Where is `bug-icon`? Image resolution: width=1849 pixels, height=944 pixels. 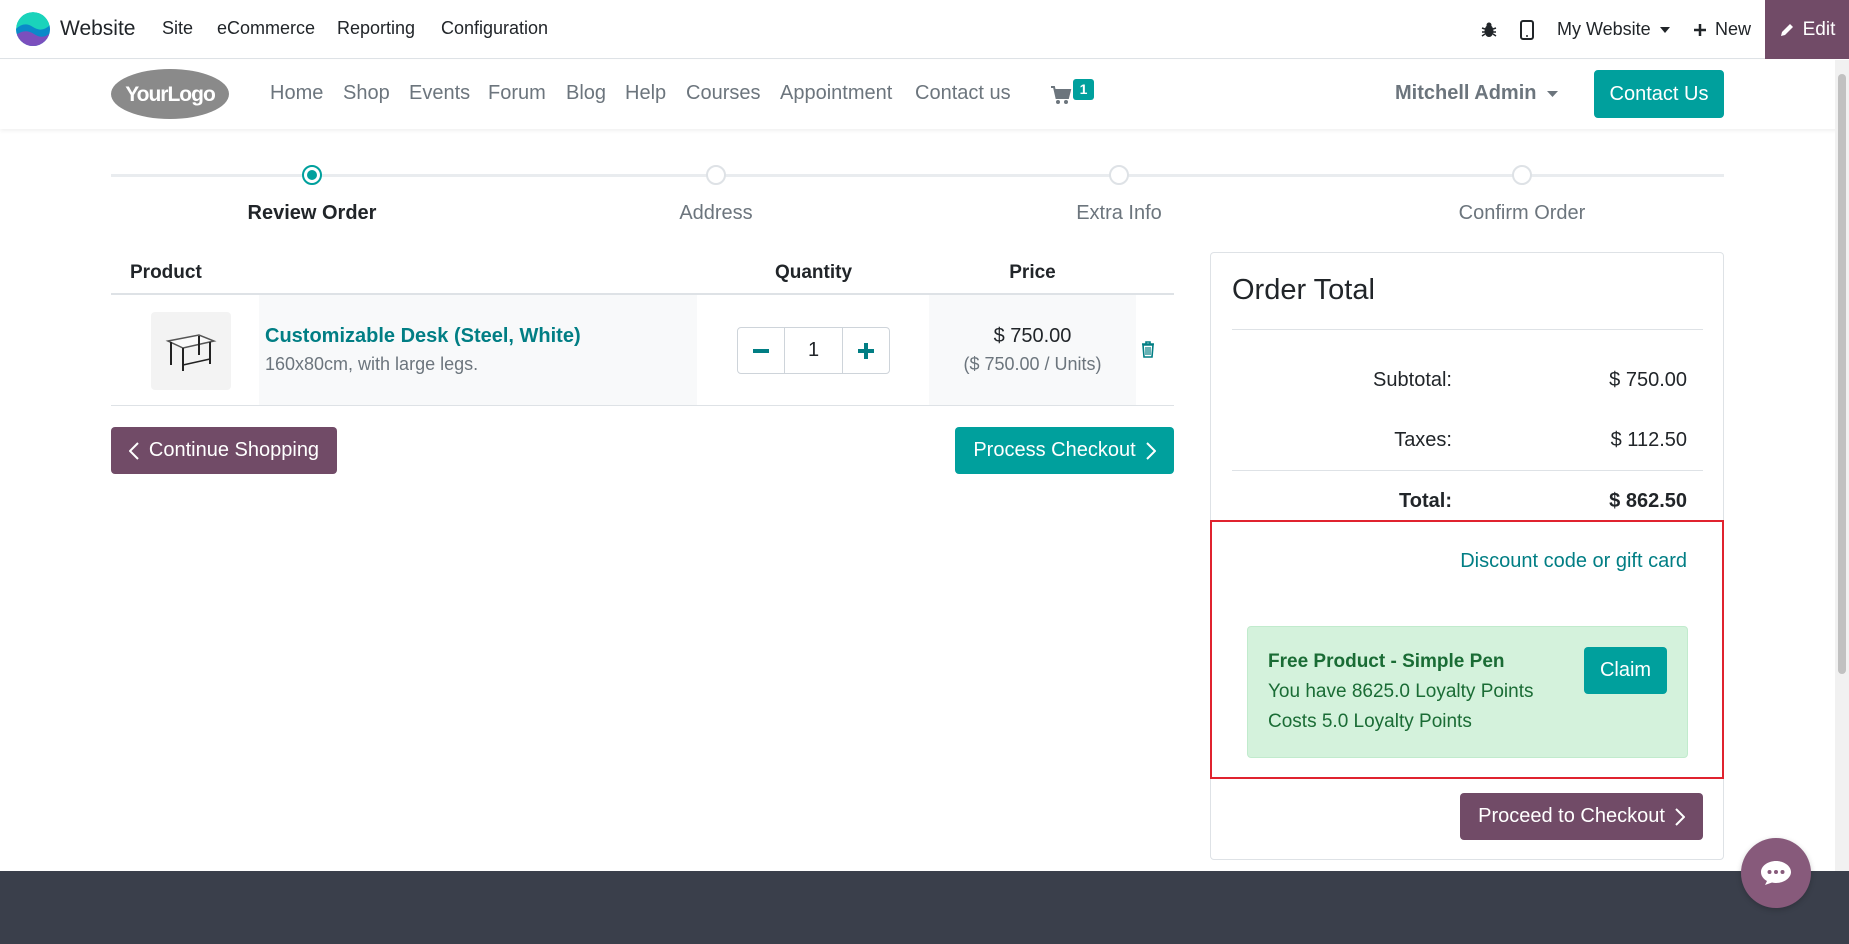 bug-icon is located at coordinates (1489, 29).